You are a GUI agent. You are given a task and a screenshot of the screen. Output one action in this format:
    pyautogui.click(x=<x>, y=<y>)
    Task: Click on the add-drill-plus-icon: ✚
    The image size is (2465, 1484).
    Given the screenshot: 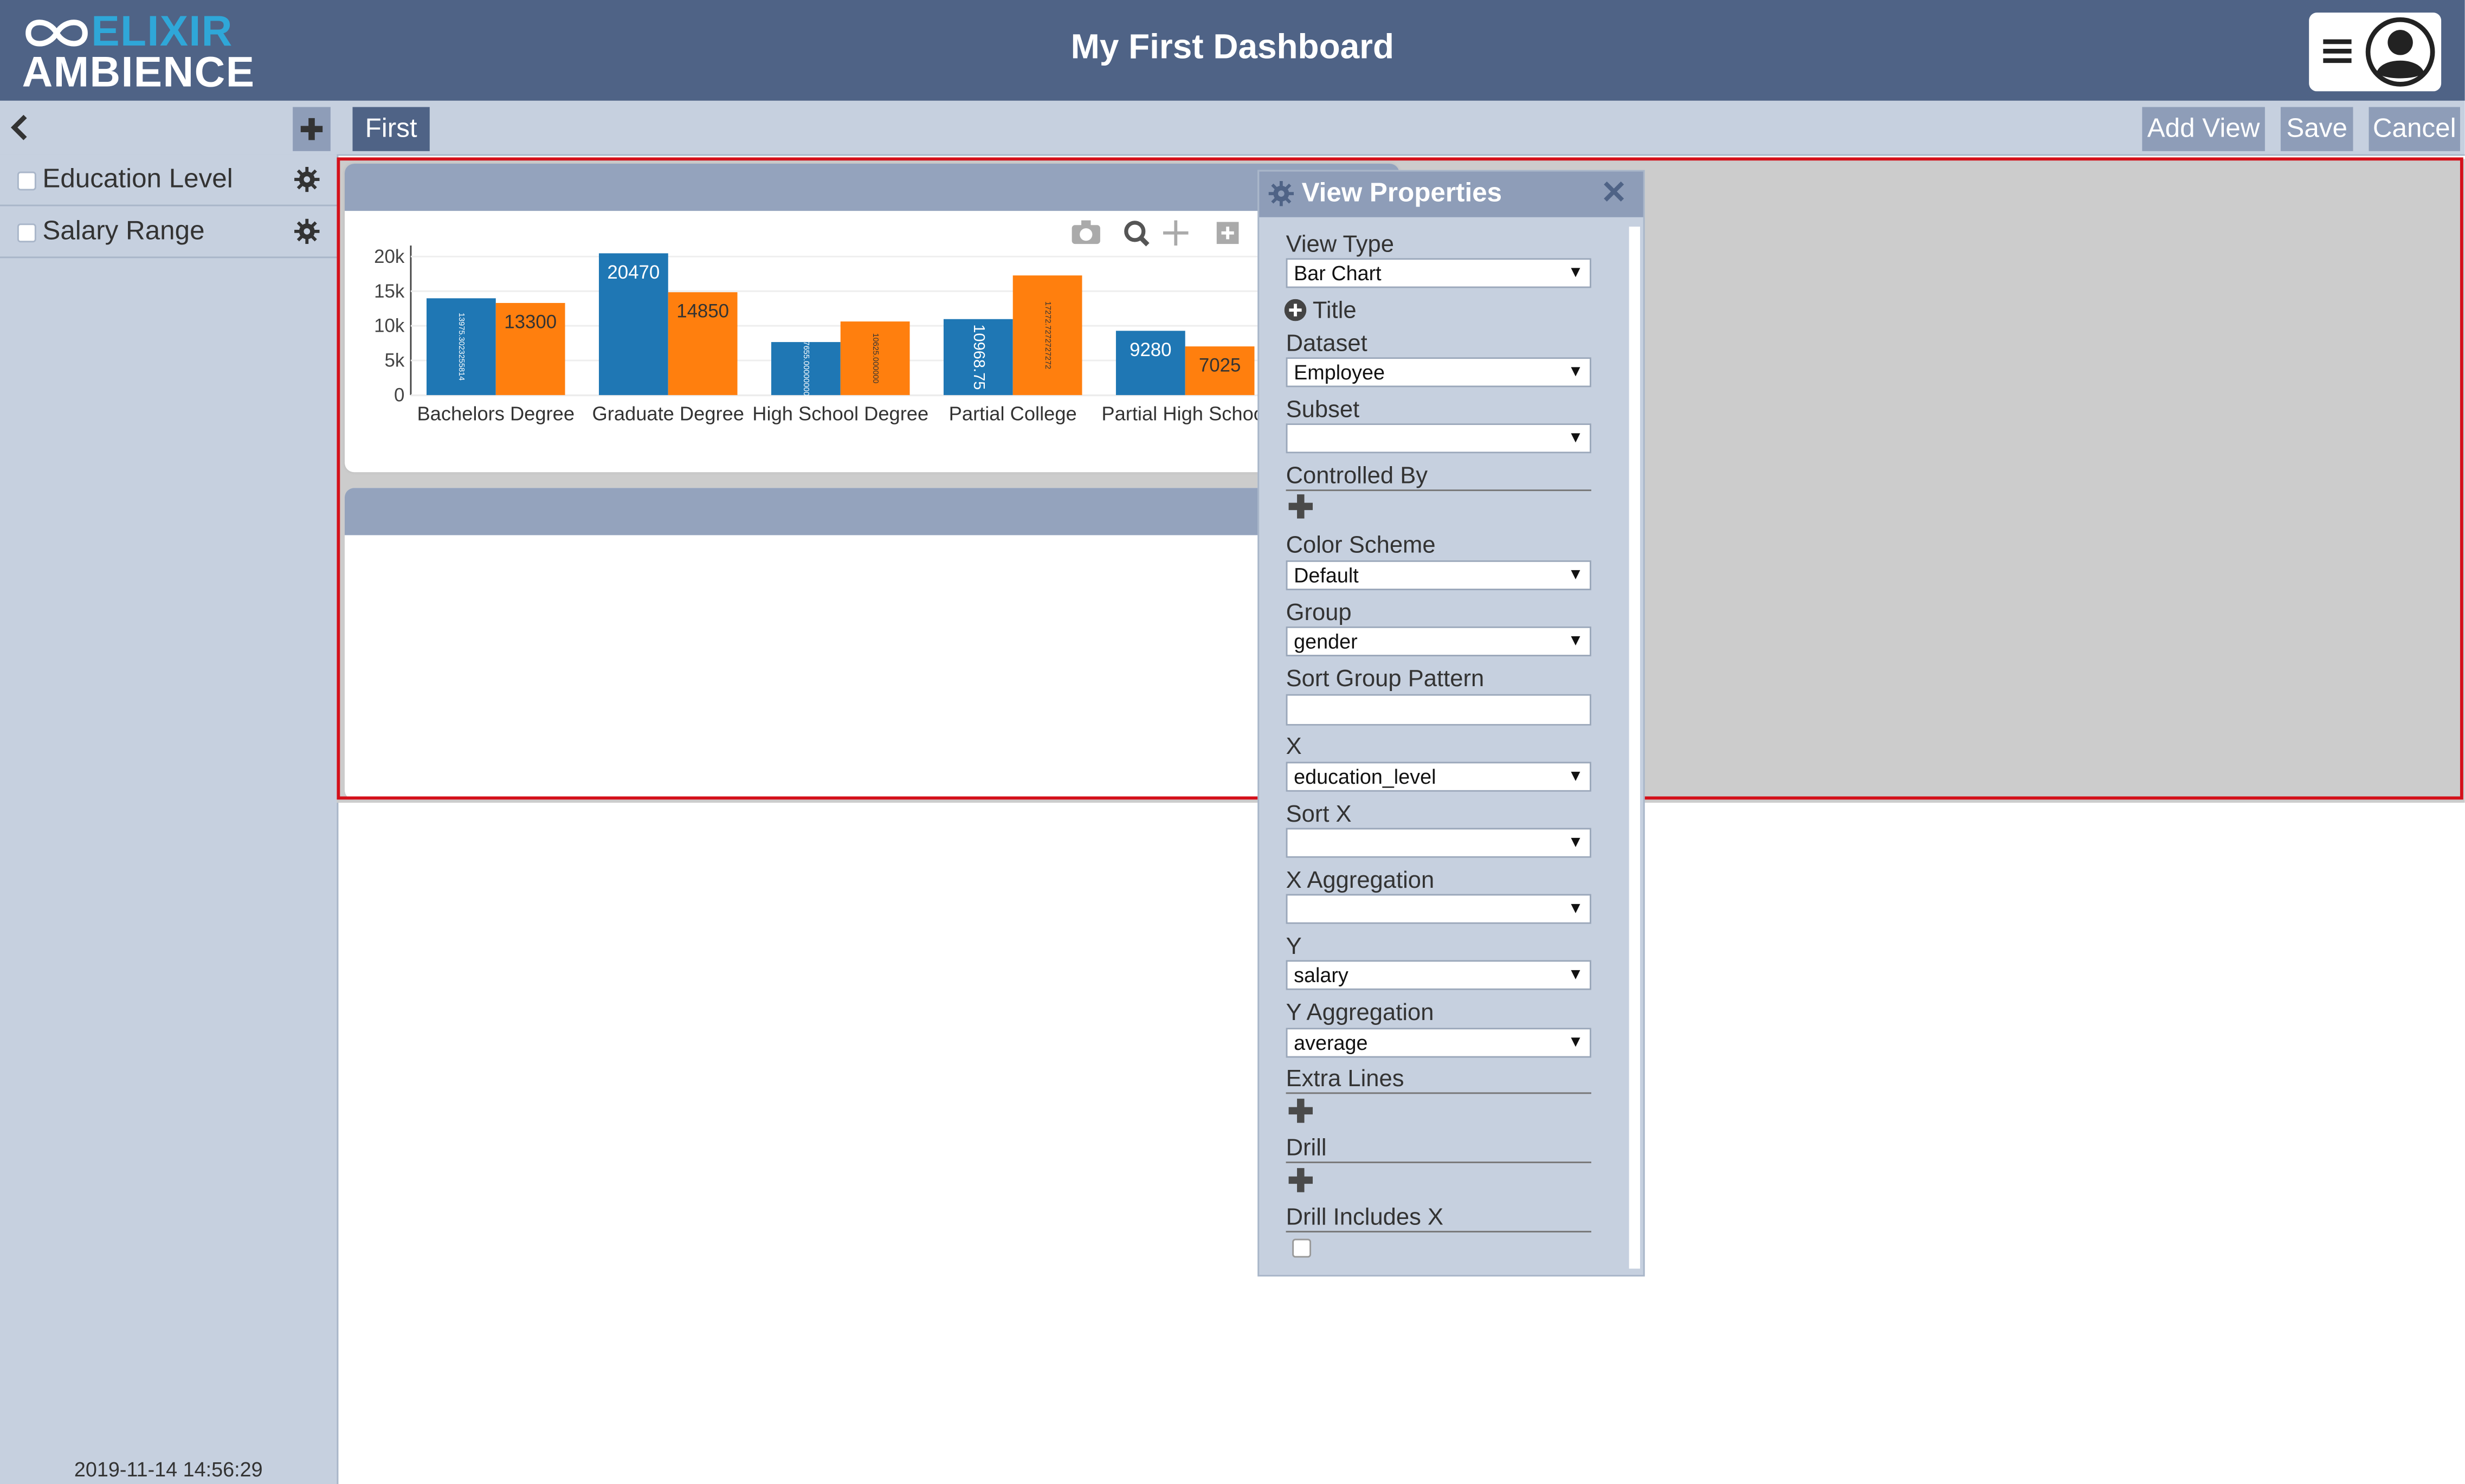 What is the action you would take?
    pyautogui.click(x=1300, y=1182)
    